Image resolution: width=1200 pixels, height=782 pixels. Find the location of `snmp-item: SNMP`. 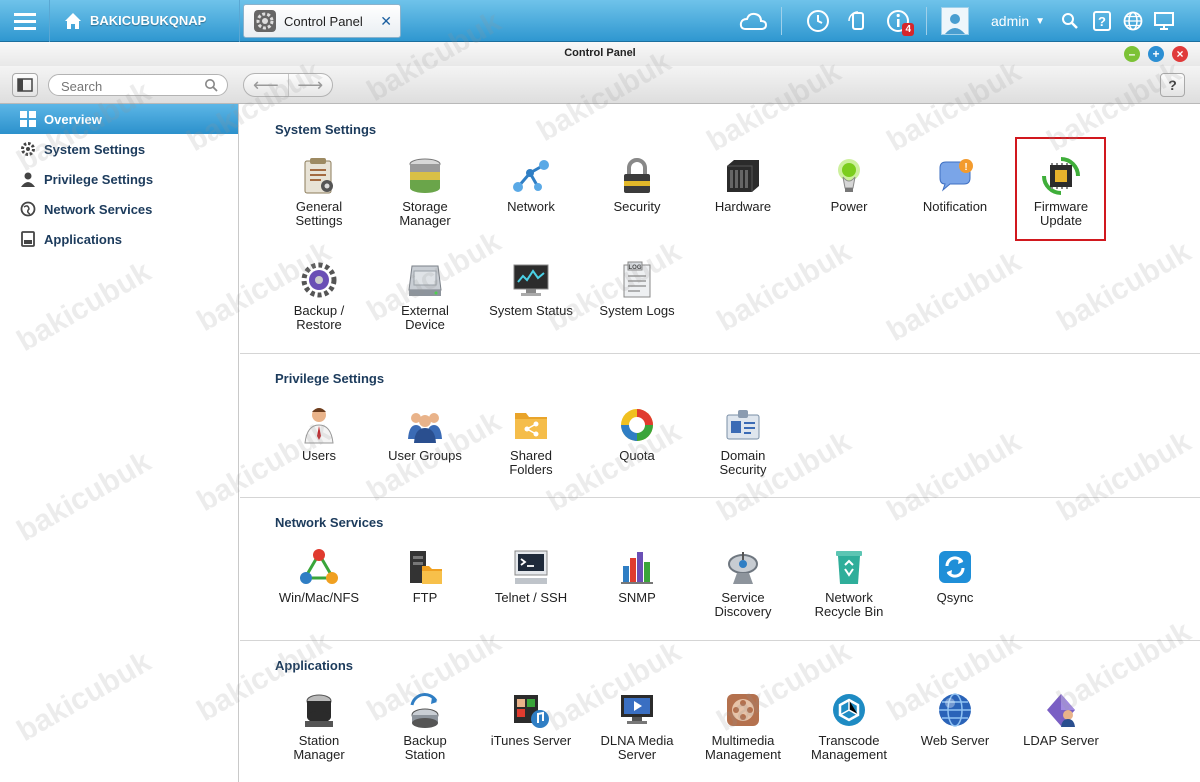

snmp-item: SNMP is located at coordinates (637, 576).